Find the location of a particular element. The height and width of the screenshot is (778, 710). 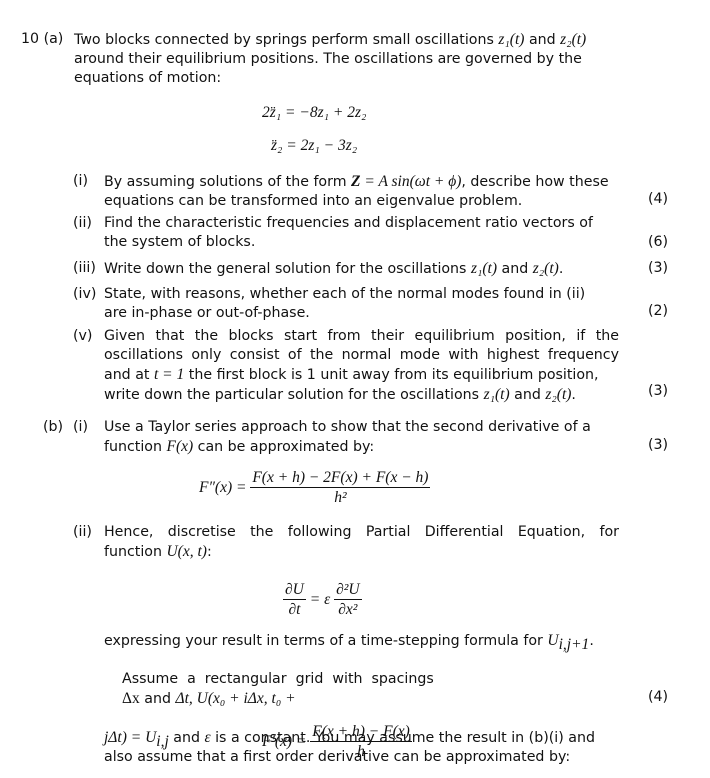

subpart-b-ii-label: (ii) is located at coordinates (82, 532).